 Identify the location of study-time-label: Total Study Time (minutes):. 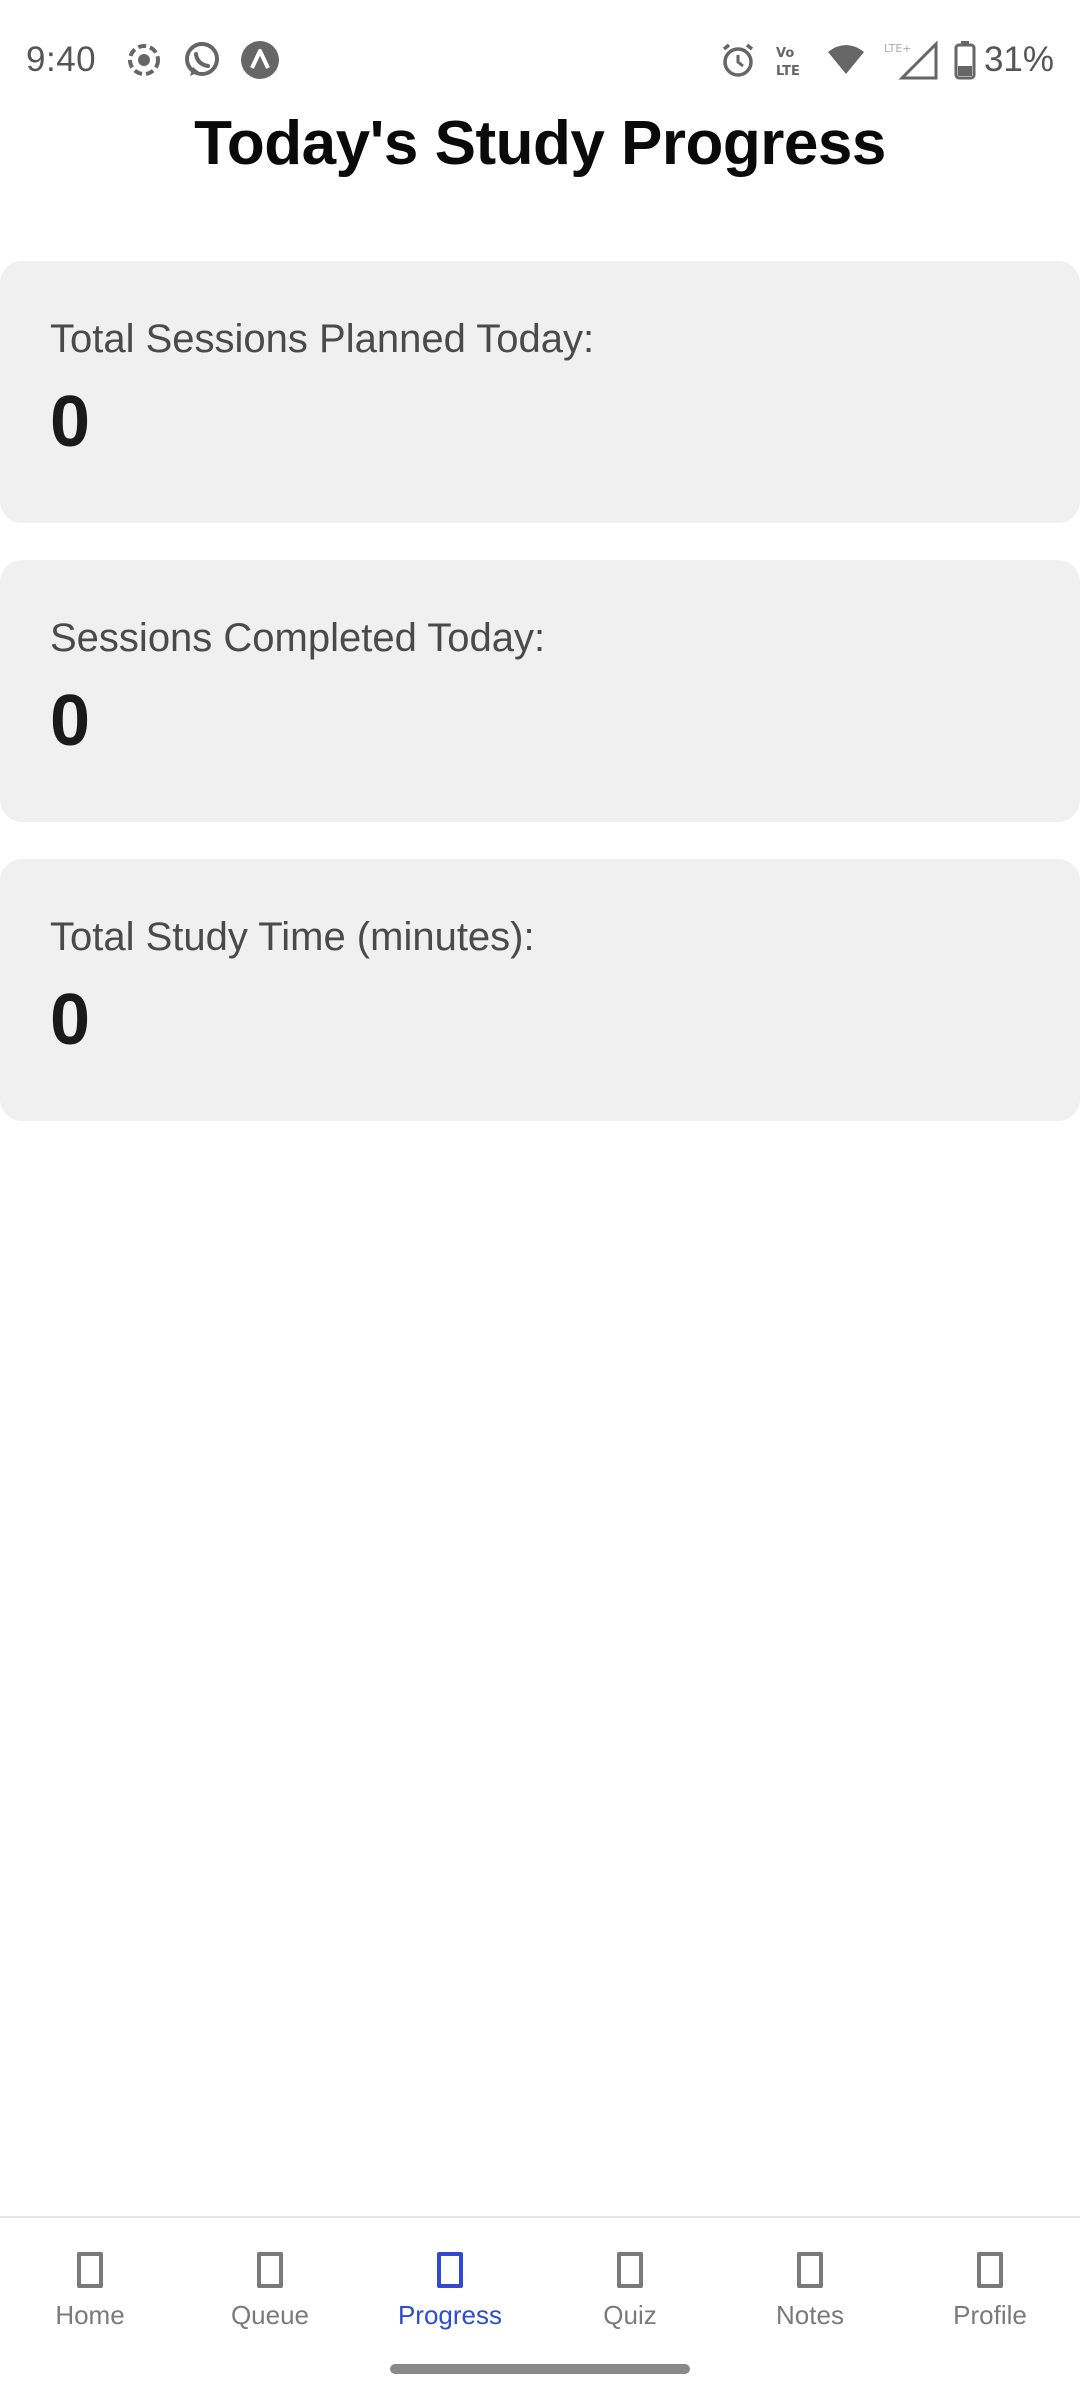
(292, 937).